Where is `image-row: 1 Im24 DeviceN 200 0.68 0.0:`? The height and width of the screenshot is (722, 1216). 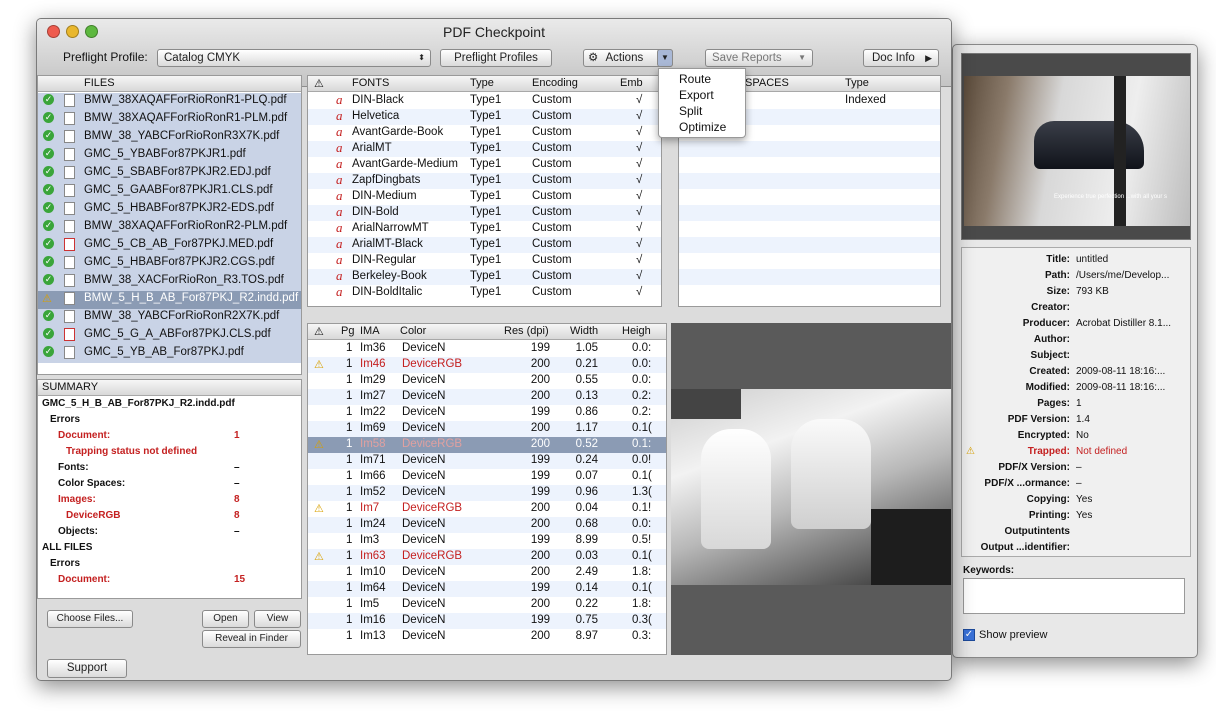 image-row: 1 Im24 DeviceN 200 0.68 0.0: is located at coordinates (487, 525).